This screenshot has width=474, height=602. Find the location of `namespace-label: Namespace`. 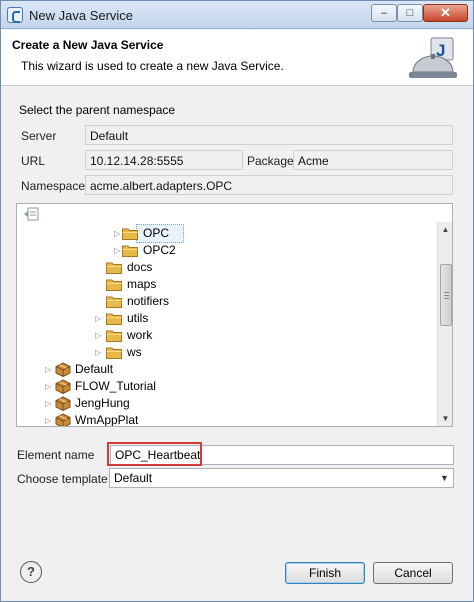

namespace-label: Namespace is located at coordinates (53, 186).